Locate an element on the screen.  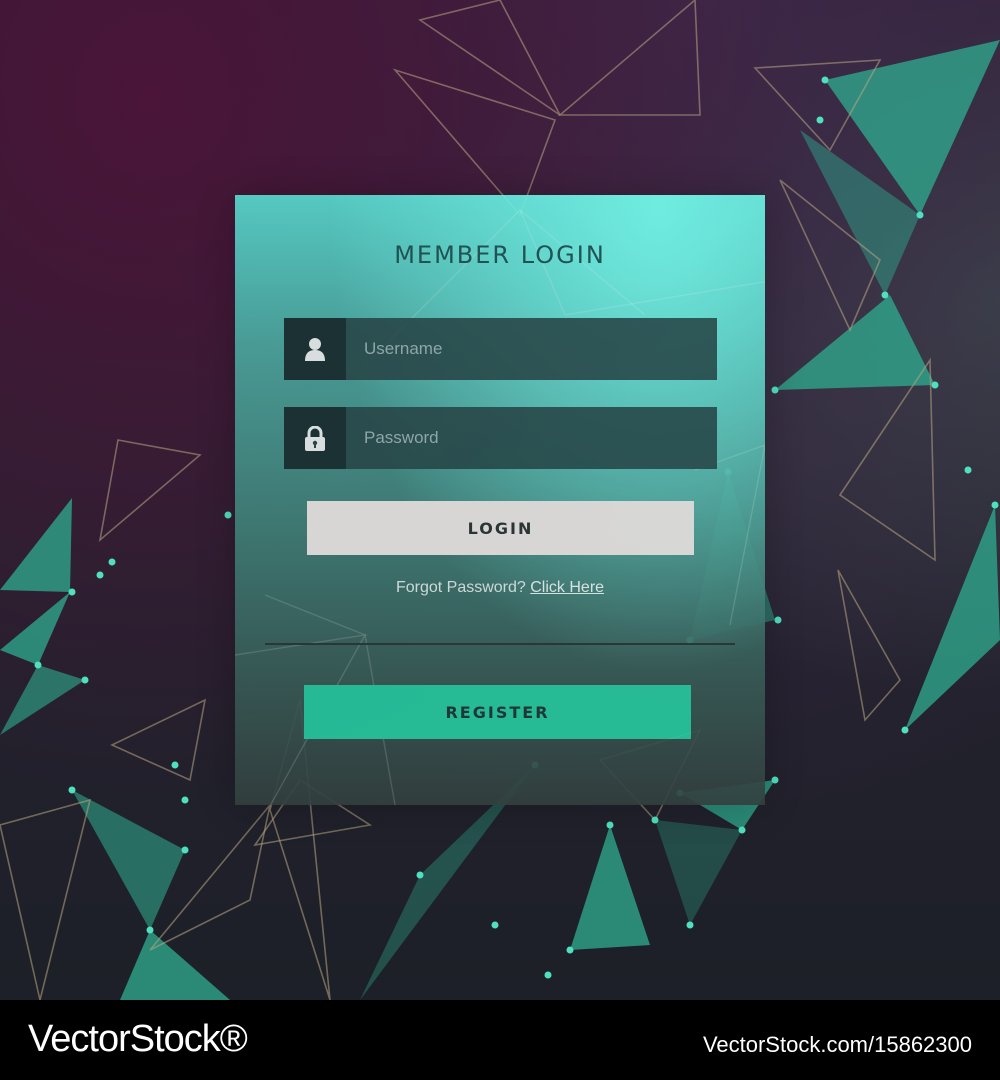
username-input is located at coordinates (525, 349).